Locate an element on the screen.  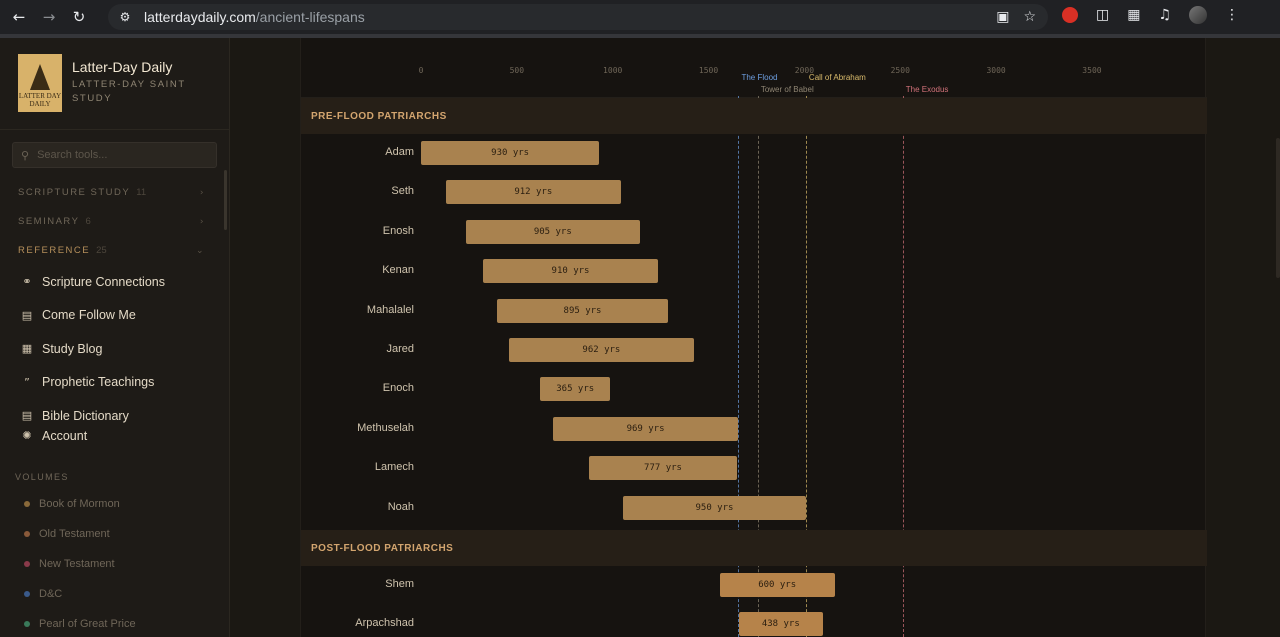
lifespan-bar: 600 yrs is located at coordinates (777, 585).